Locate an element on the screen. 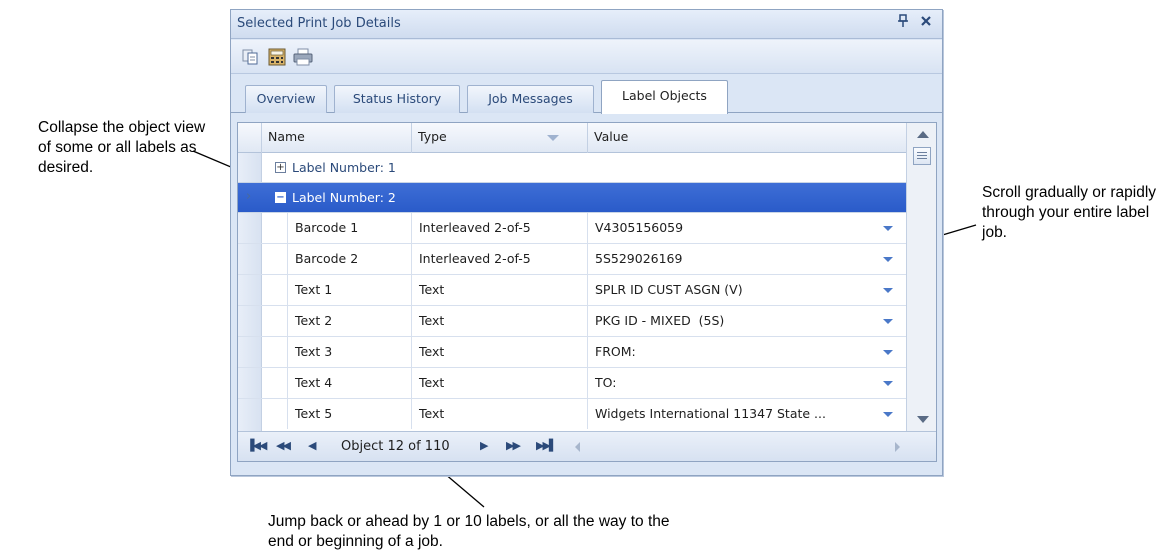 This screenshot has height=560, width=1163. group-label: Label Number: 1 is located at coordinates (344, 167).